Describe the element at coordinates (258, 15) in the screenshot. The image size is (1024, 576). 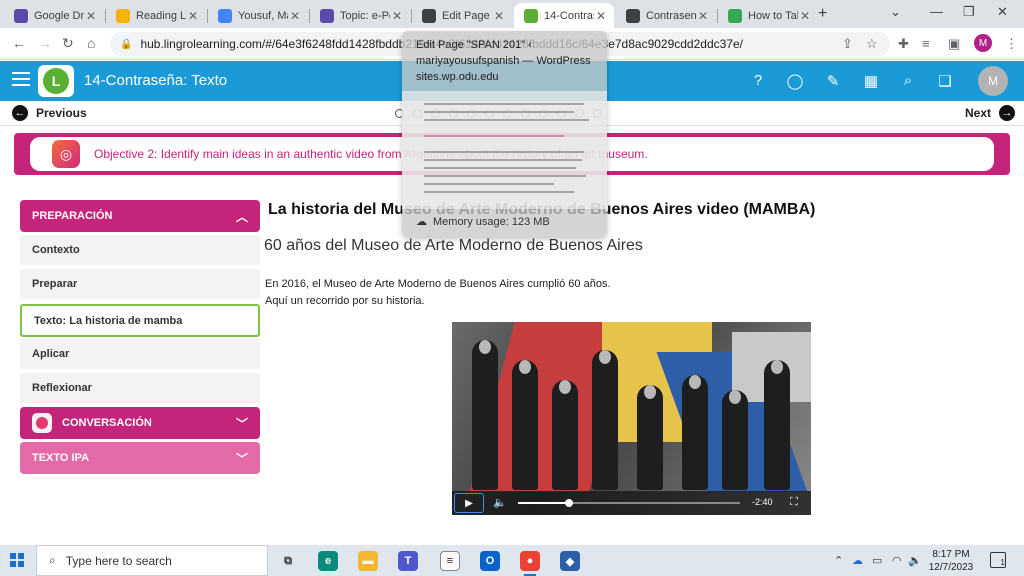
I see `browser-tab: Yousuf, Ma ✕` at that location.